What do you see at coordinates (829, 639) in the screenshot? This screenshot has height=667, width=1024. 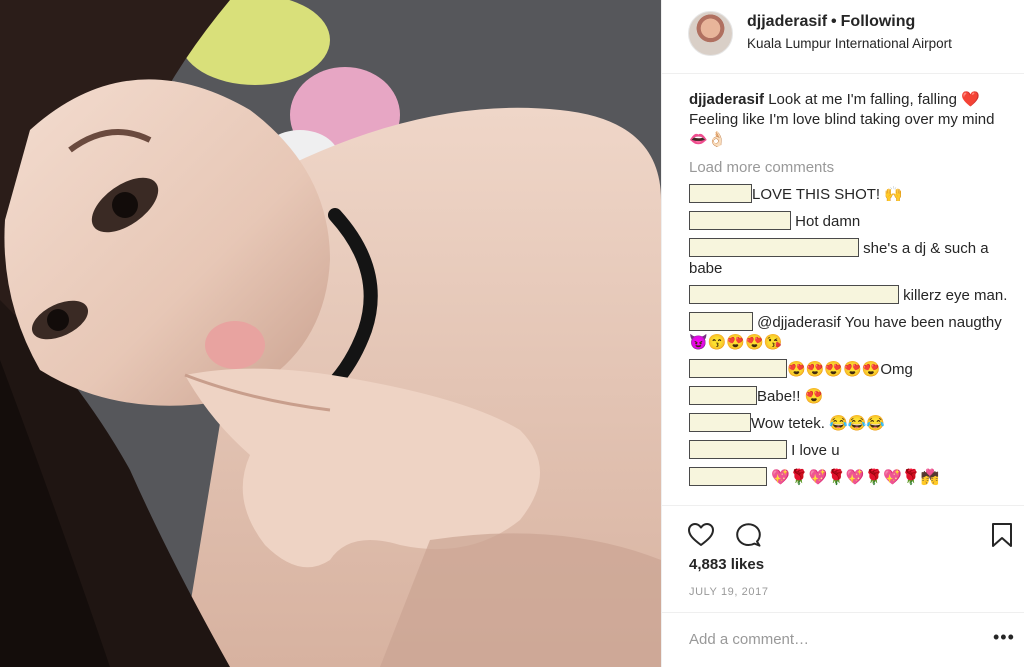 I see `comment-input` at bounding box center [829, 639].